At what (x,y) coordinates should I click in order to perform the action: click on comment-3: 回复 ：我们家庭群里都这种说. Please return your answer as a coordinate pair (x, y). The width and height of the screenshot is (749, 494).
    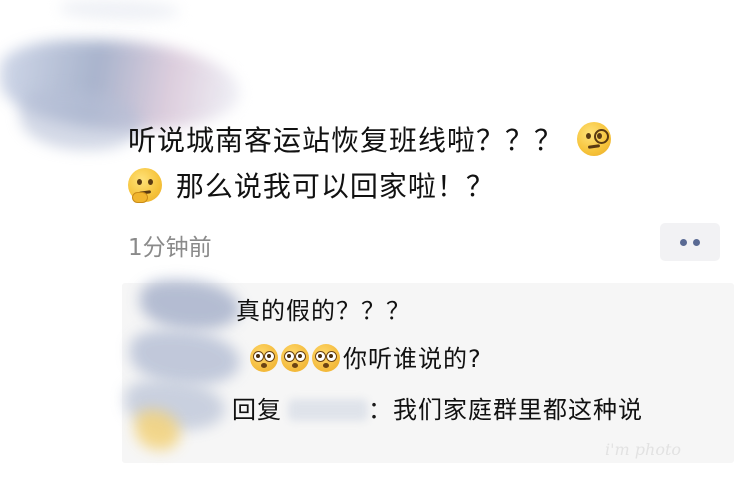
    Looking at the image, I should click on (437, 407).